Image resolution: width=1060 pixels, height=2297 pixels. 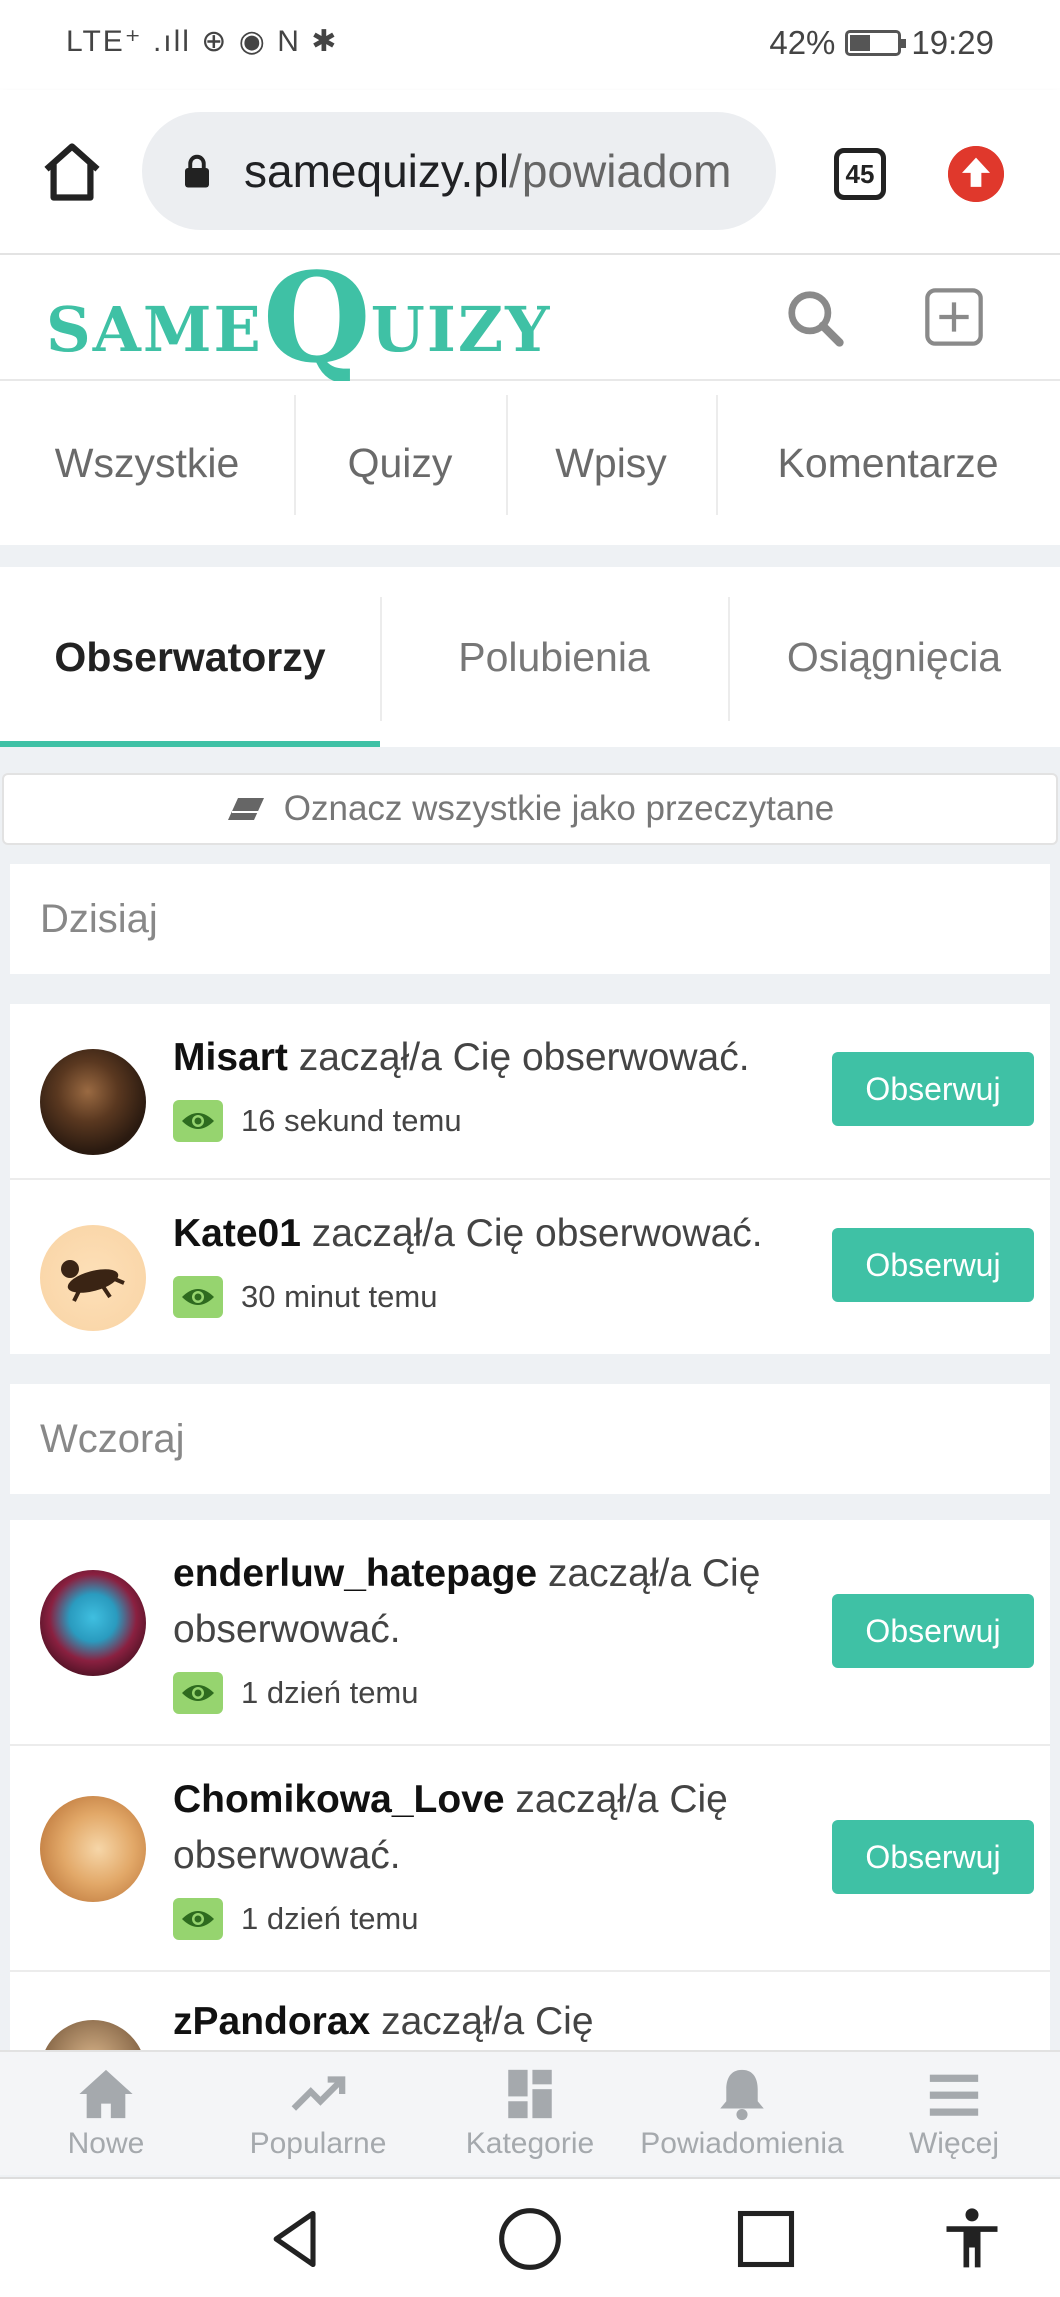 I want to click on section-label-today: Dzisiaj, so click(x=530, y=919).